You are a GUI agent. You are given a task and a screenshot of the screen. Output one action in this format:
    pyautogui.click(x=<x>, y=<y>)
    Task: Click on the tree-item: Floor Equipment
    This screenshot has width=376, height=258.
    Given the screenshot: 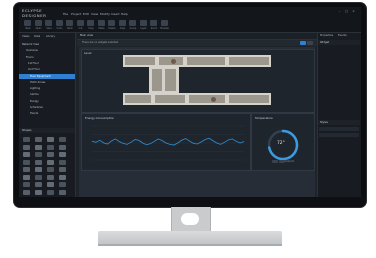 What is the action you would take?
    pyautogui.click(x=47, y=76)
    